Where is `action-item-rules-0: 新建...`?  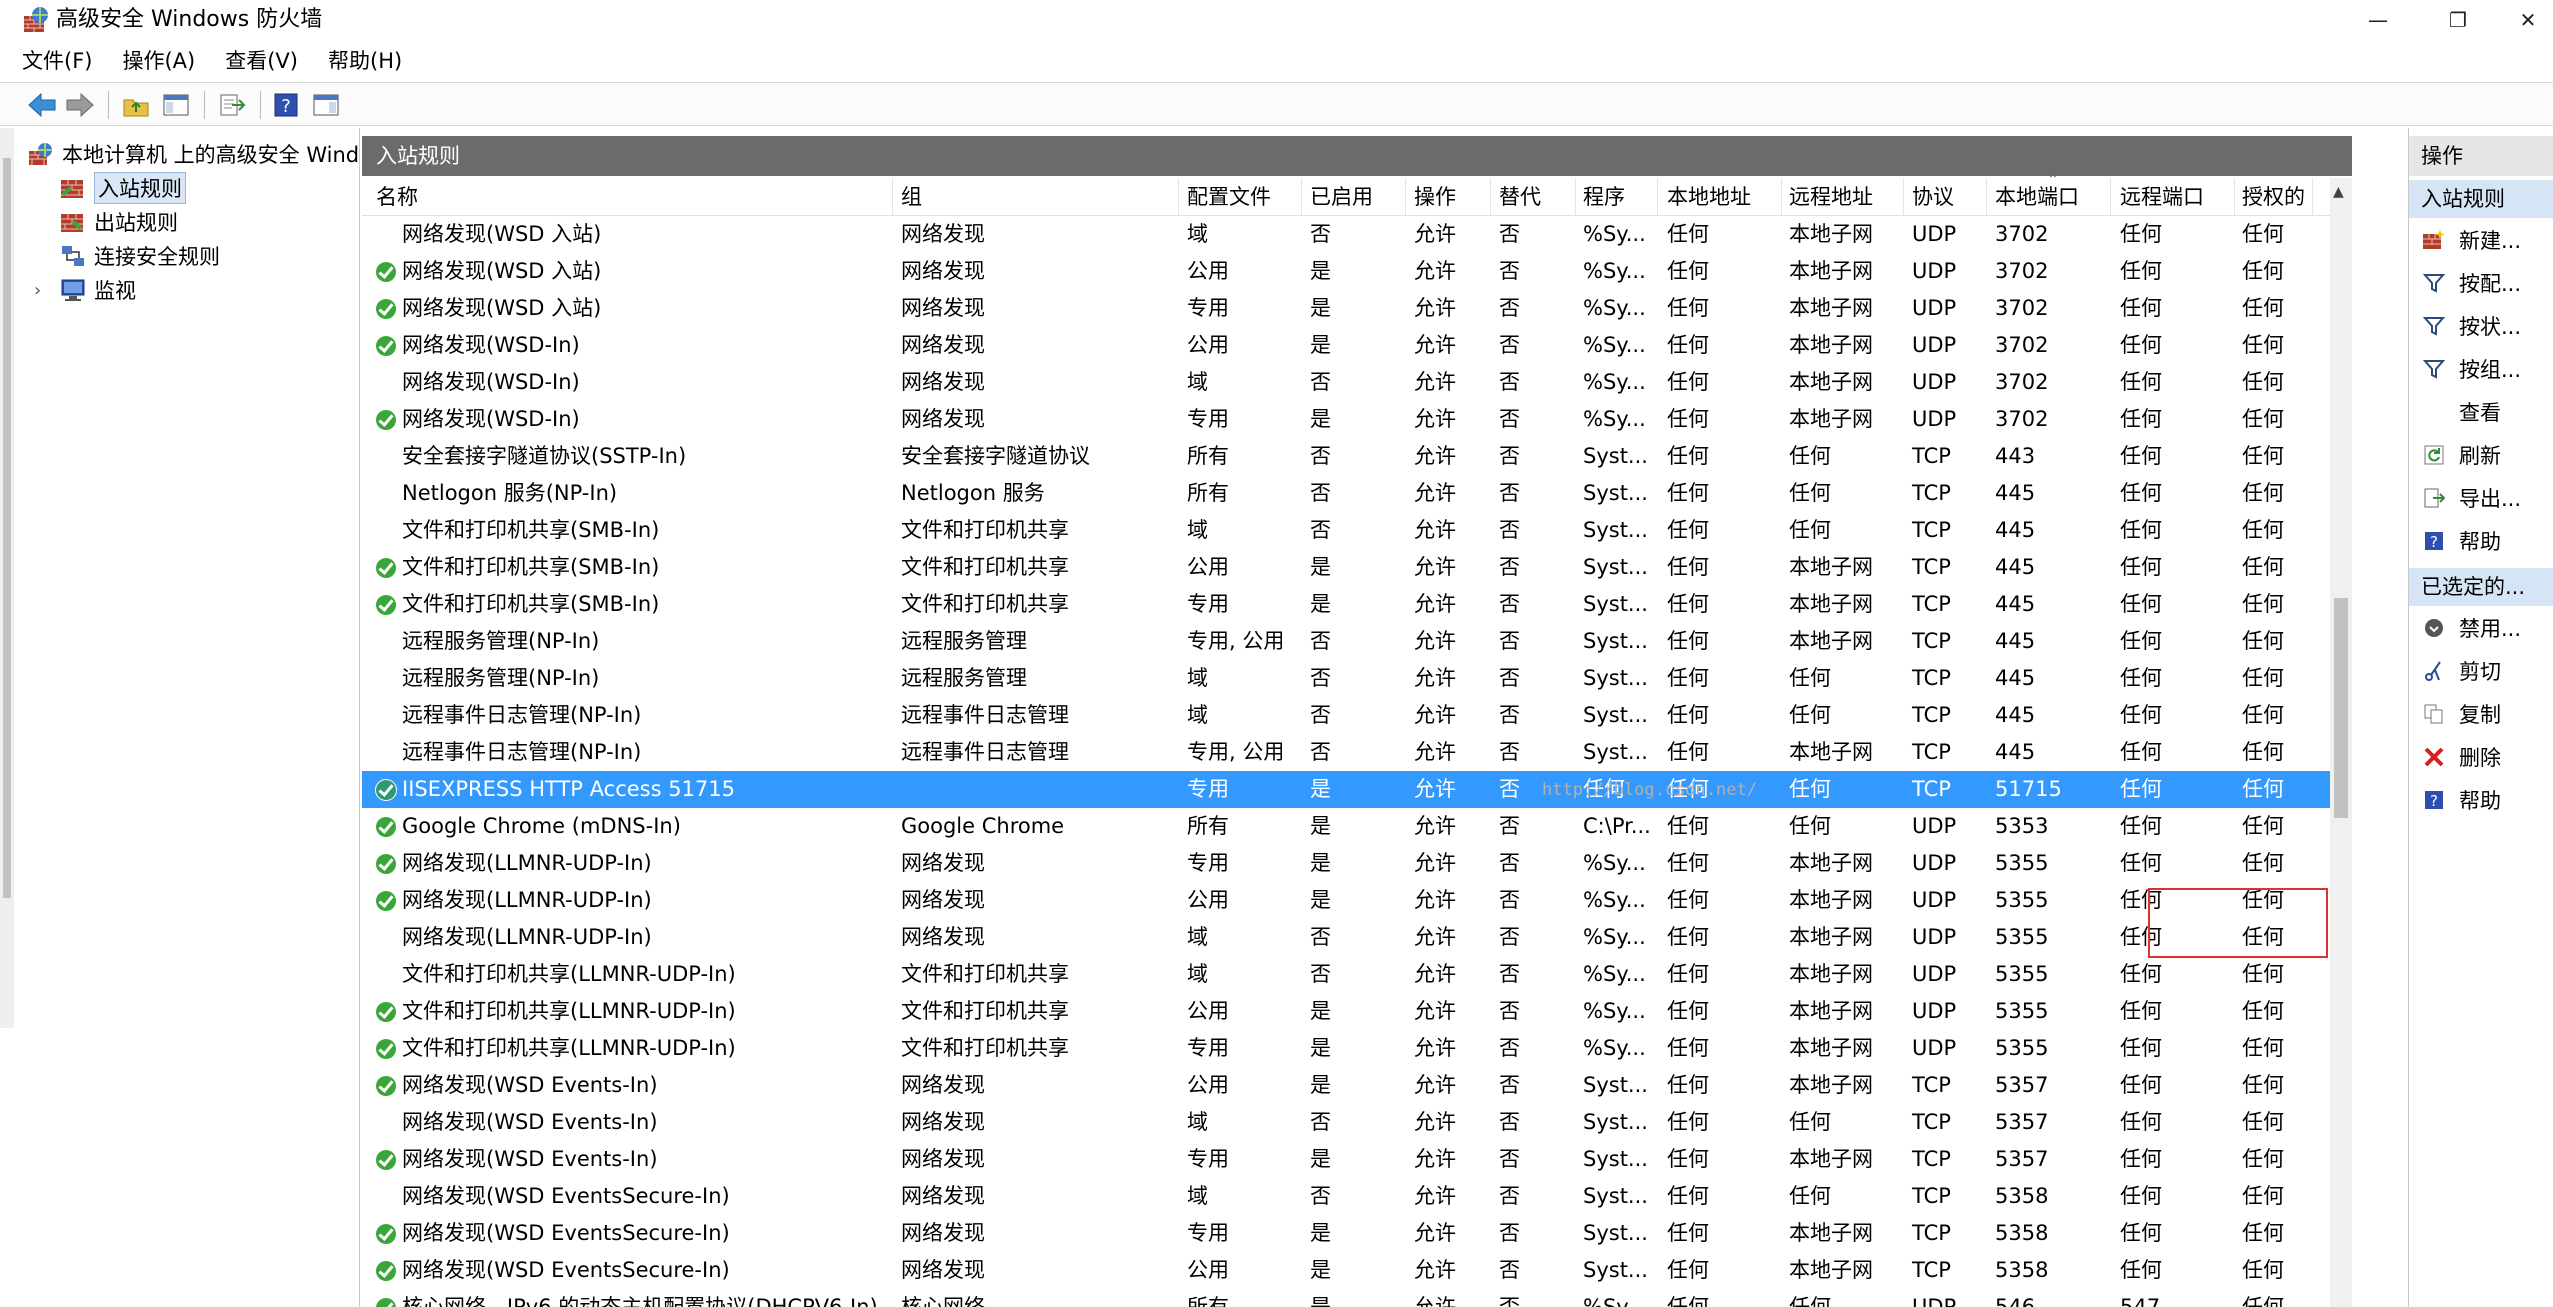
action-item-rules-0: 新建... is located at coordinates (2481, 240).